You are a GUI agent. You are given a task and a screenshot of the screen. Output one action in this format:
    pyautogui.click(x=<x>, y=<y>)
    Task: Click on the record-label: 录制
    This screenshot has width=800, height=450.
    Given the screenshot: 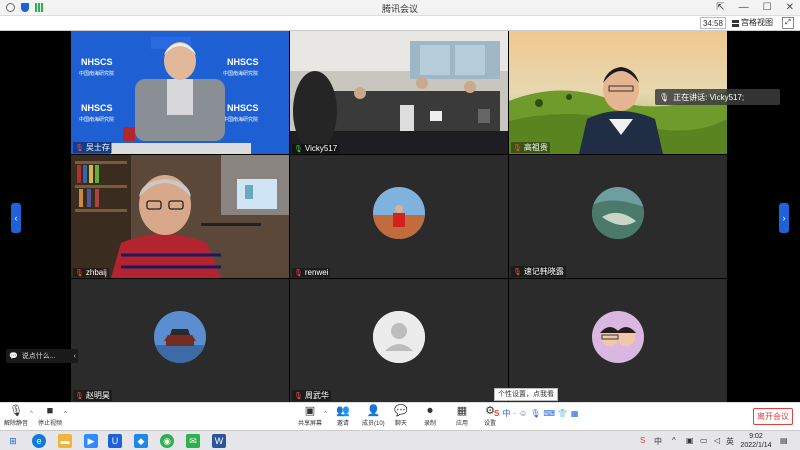 What is the action you would take?
    pyautogui.click(x=430, y=424)
    